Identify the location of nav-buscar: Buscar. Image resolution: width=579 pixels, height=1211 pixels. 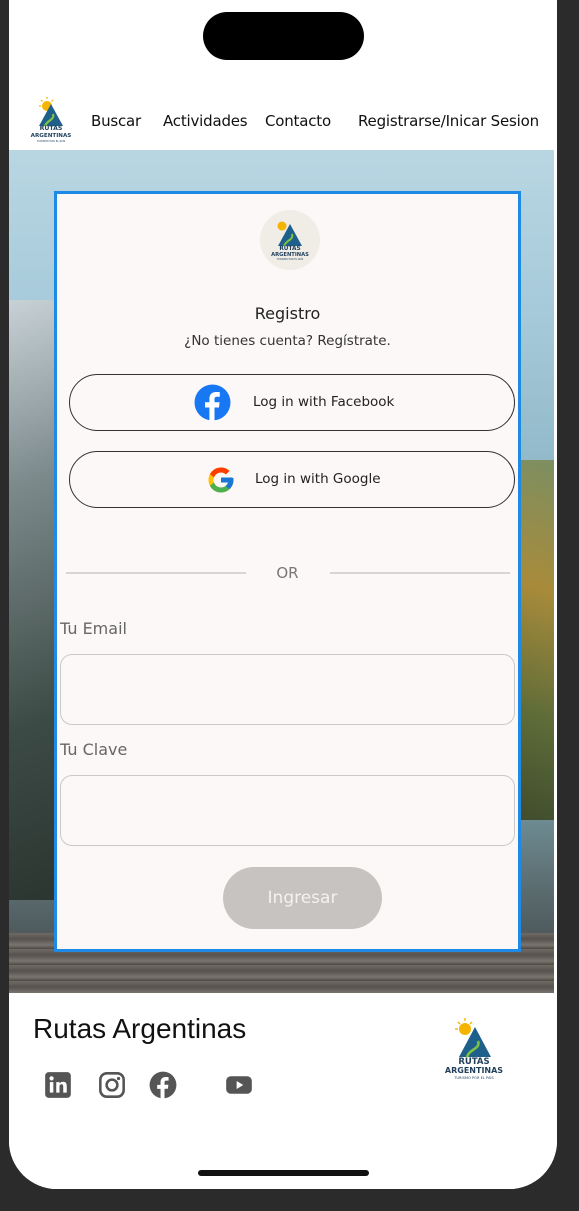
(116, 121).